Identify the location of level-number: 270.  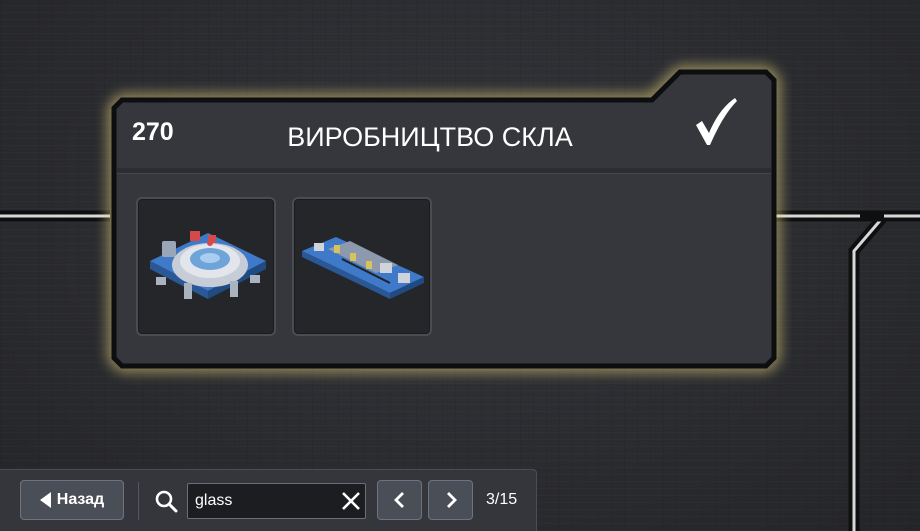
(153, 132).